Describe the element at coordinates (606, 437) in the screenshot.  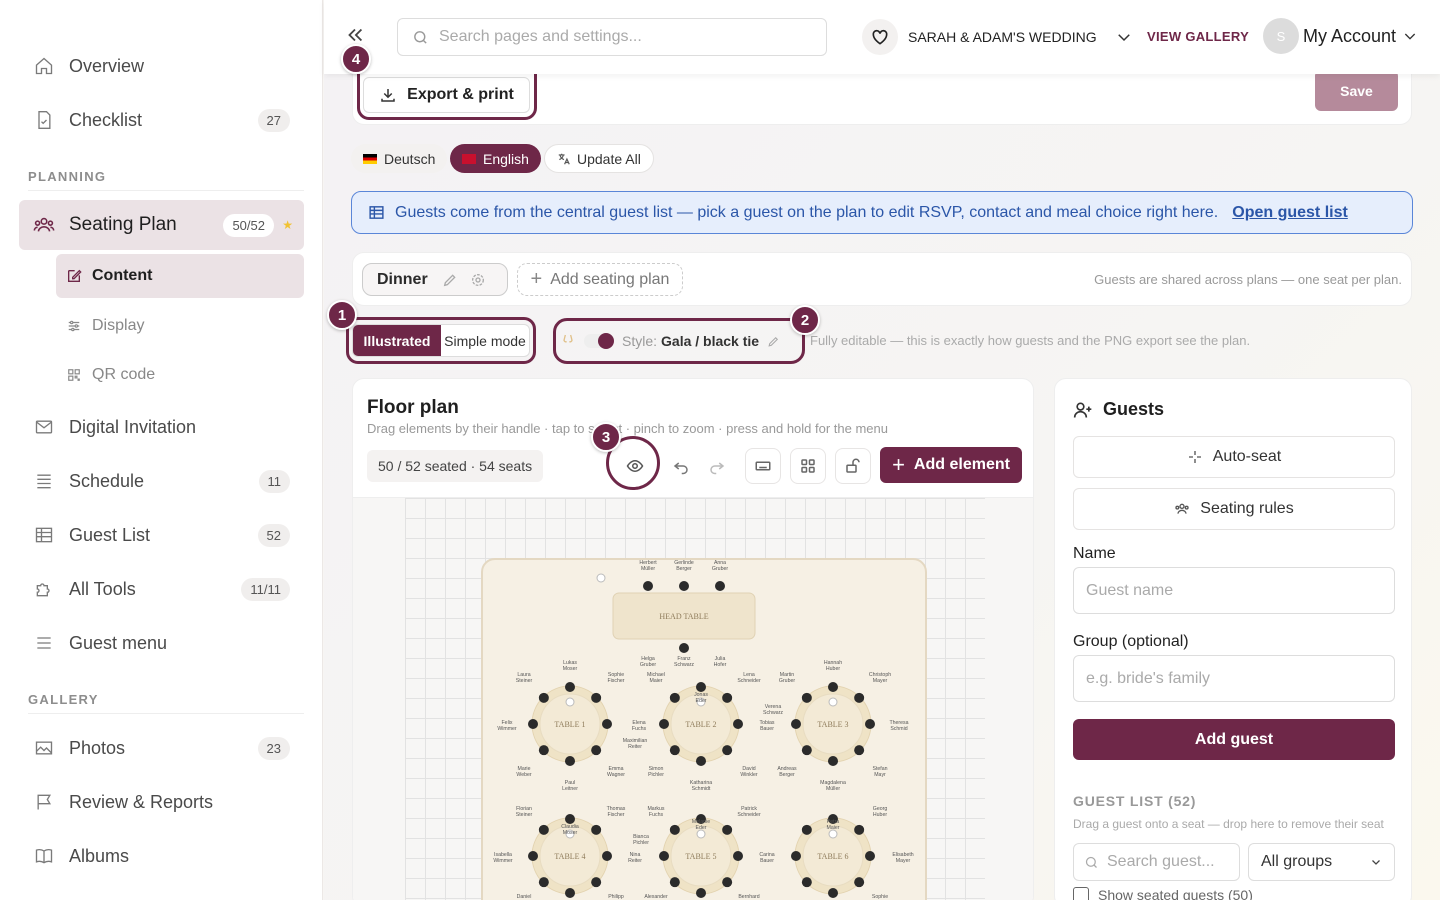
I see `marker-3: 3` at that location.